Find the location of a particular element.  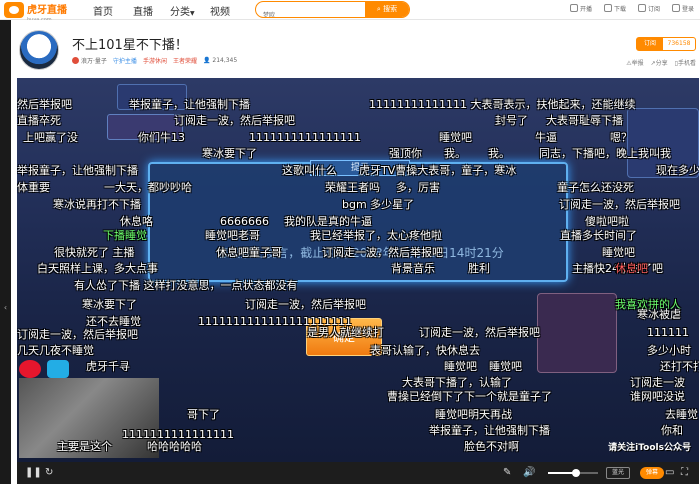

volume-slider is located at coordinates (573, 473).